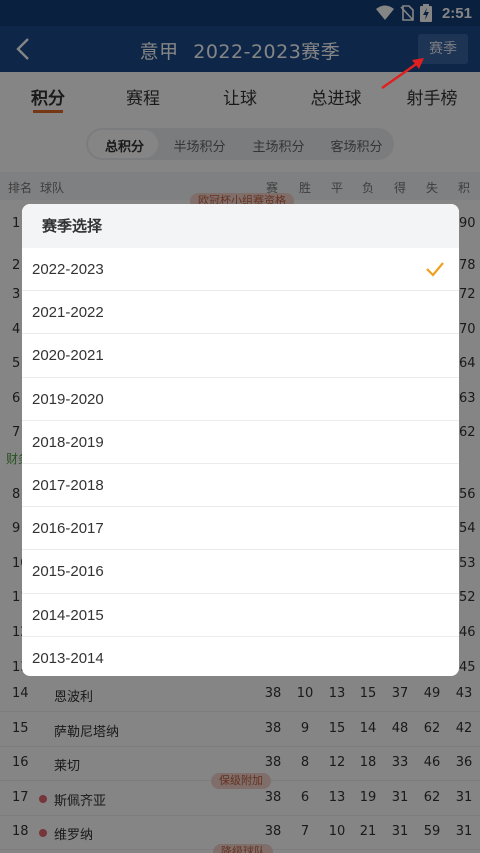 The width and height of the screenshot is (480, 853). What do you see at coordinates (68, 356) in the screenshot?
I see `season-option-label: 2020-2021` at bounding box center [68, 356].